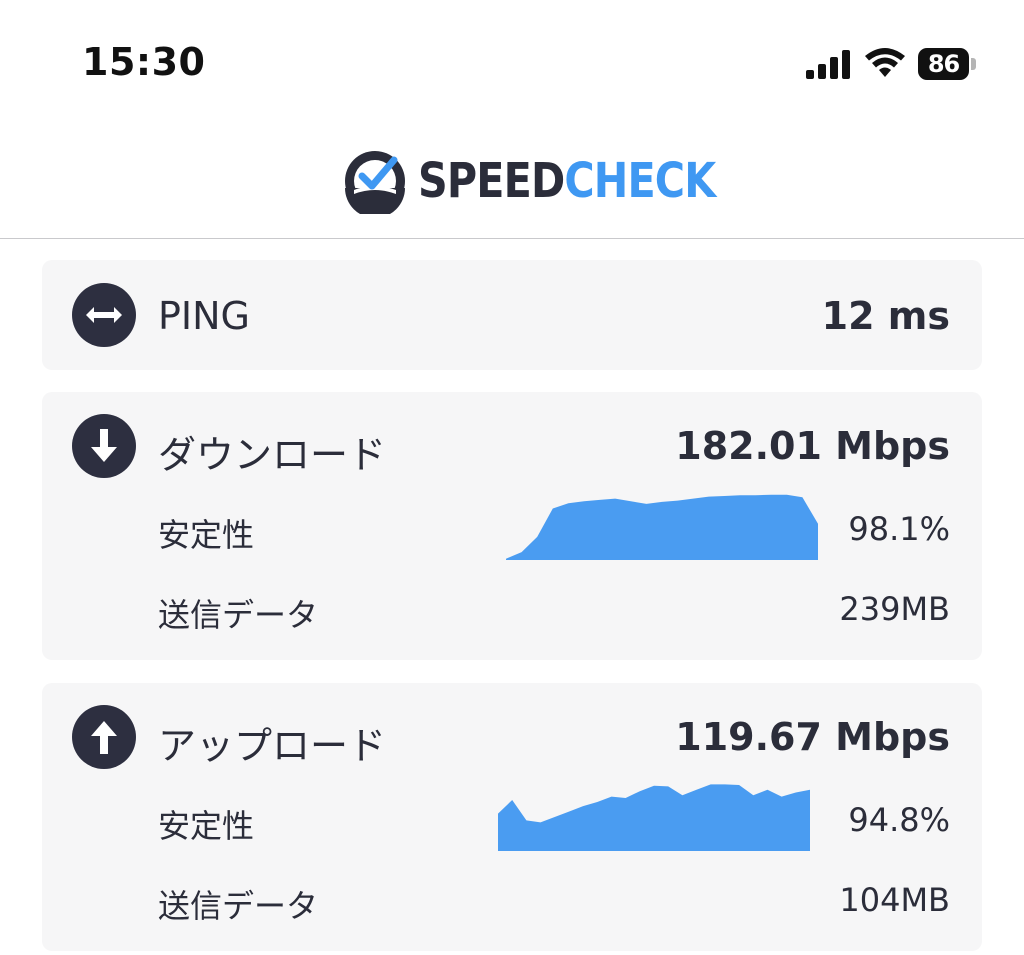  What do you see at coordinates (375, 182) in the screenshot?
I see `speedometer-check-icon` at bounding box center [375, 182].